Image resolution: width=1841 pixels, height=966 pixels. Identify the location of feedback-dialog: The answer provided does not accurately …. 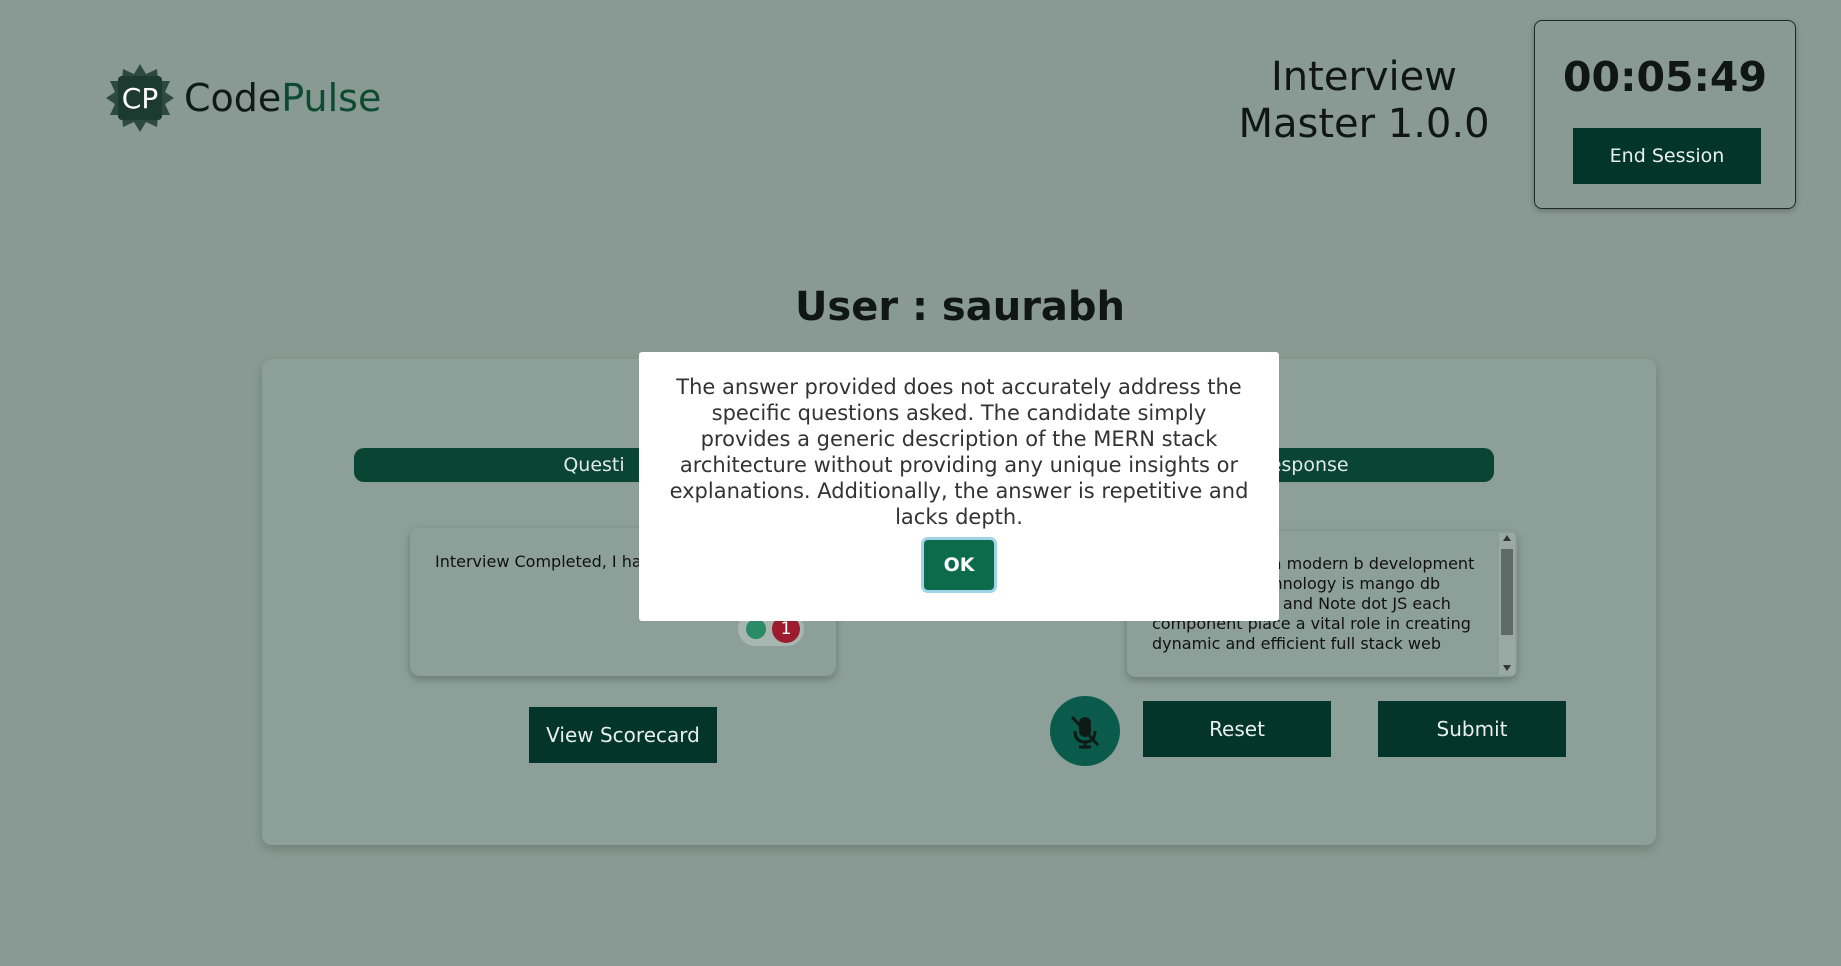
(959, 486).